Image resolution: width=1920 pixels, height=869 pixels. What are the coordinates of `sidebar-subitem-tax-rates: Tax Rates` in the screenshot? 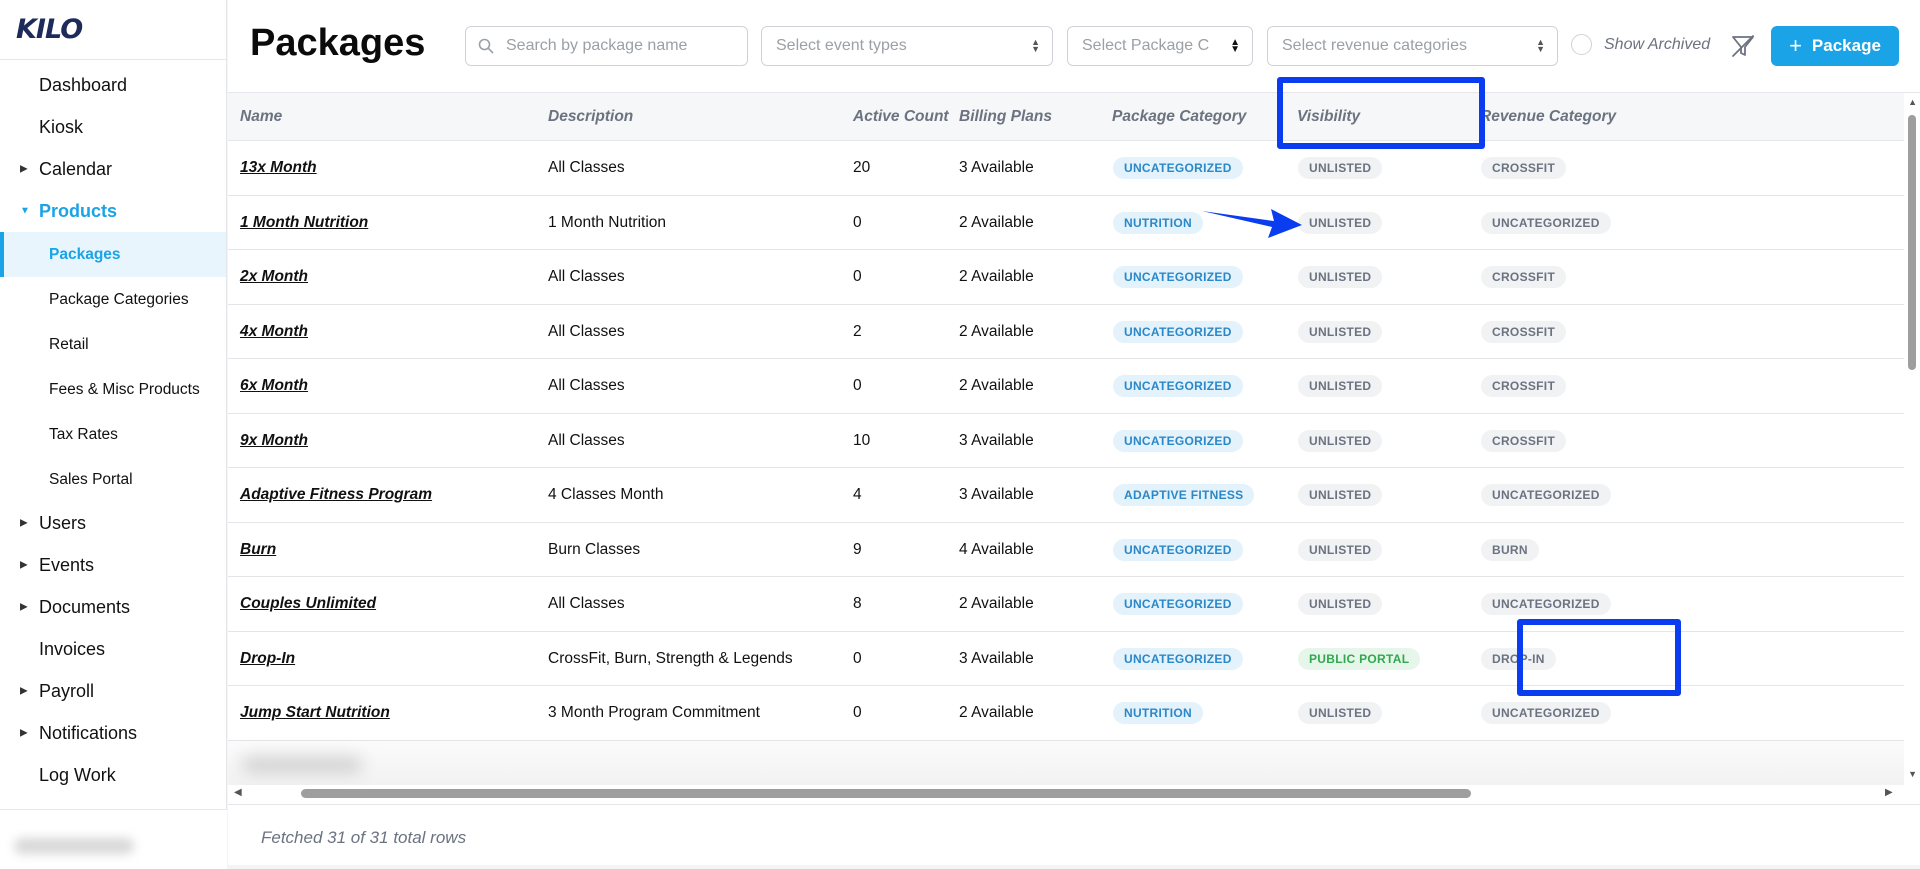 It's located at (113, 434).